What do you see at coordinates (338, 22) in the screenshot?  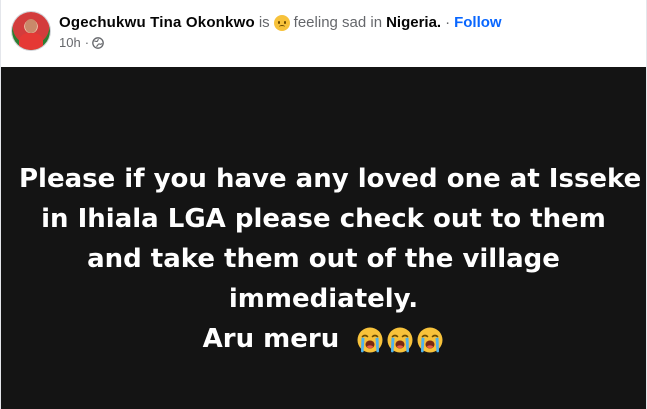 I see `feeling-text: feeling sad in` at bounding box center [338, 22].